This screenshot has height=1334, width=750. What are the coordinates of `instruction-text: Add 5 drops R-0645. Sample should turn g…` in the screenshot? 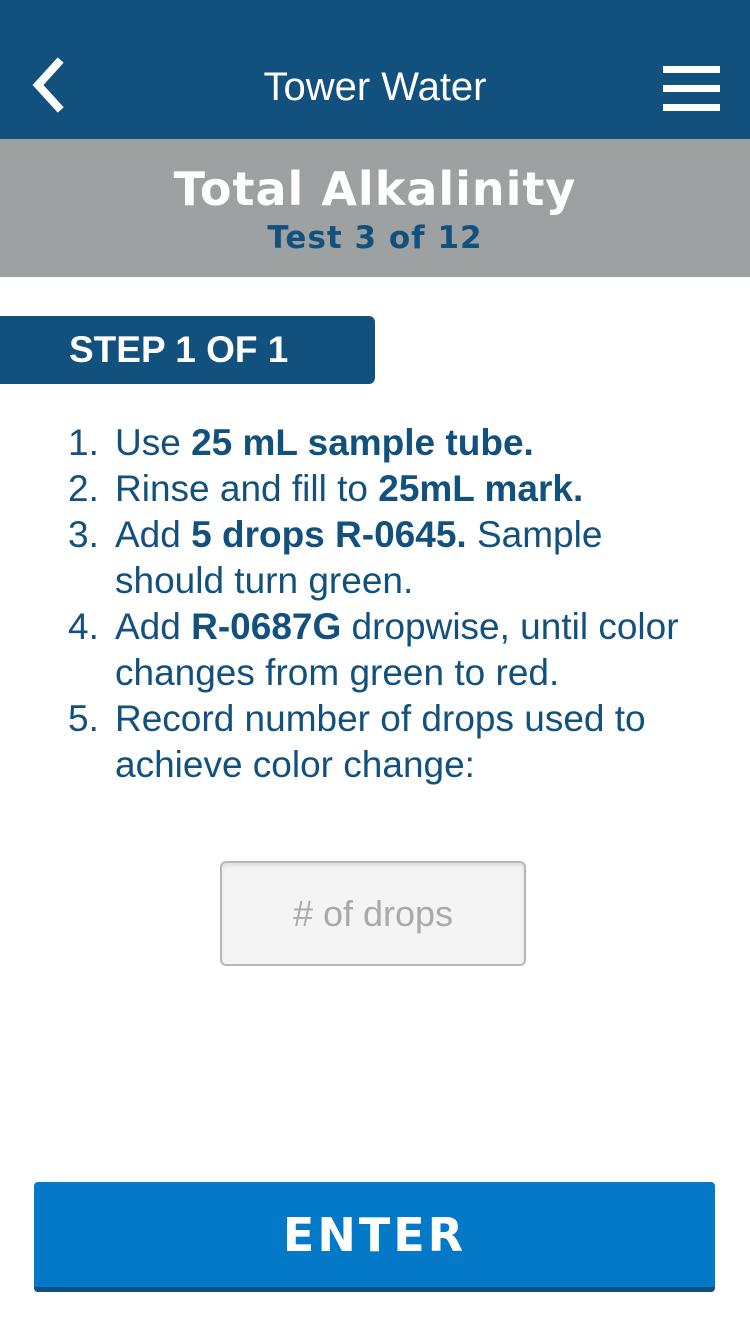 It's located at (411, 558).